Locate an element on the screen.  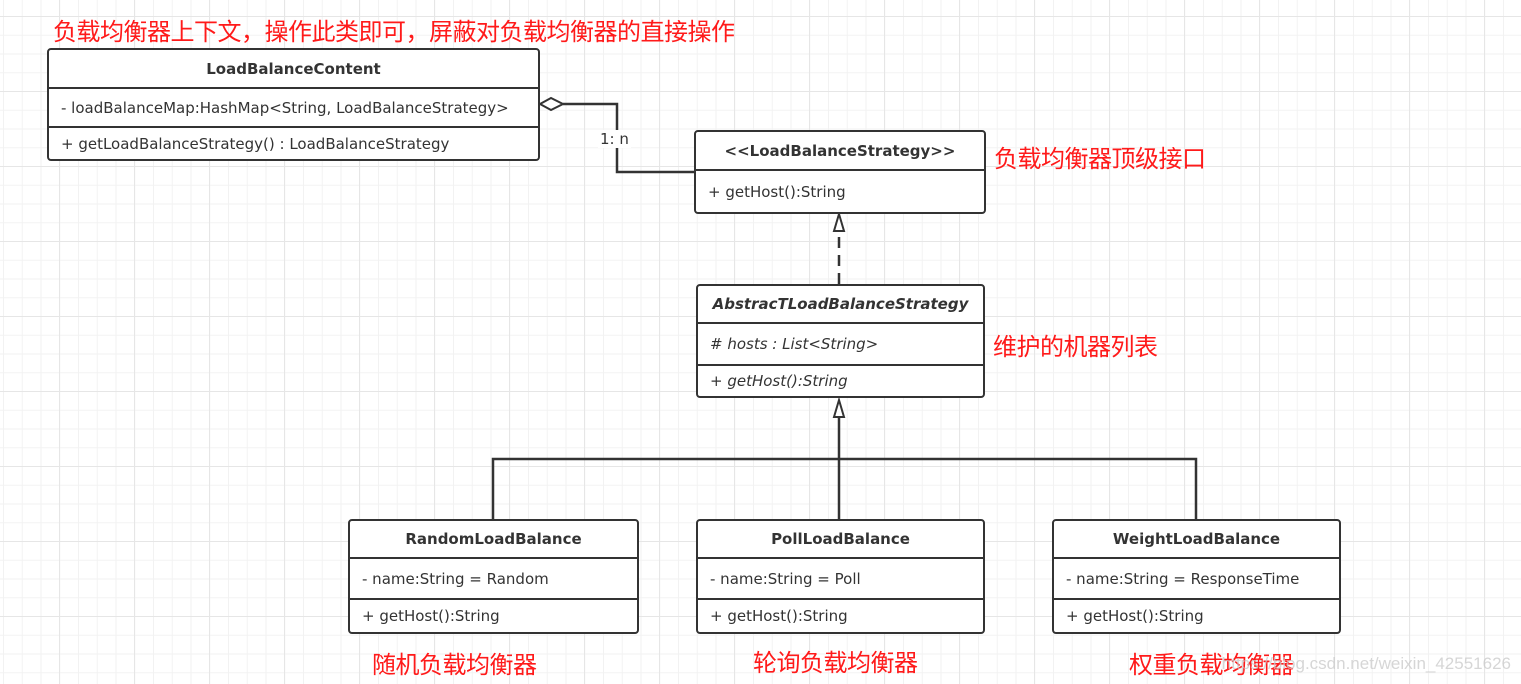
aggregation-diamond-icon is located at coordinates (551, 104).